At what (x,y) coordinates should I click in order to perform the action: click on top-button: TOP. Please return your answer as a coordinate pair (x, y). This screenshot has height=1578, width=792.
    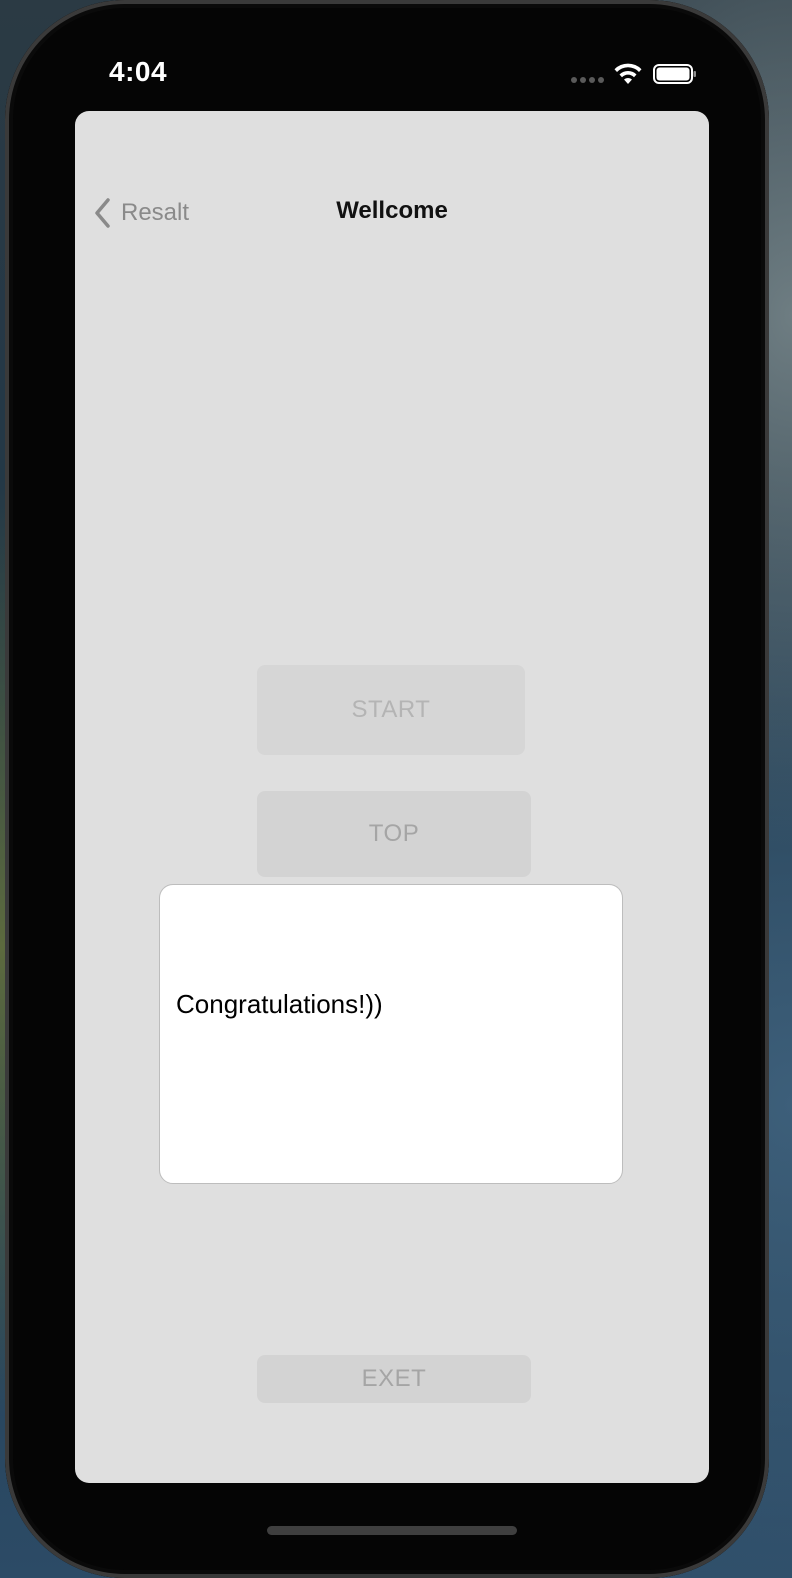
    Looking at the image, I should click on (394, 834).